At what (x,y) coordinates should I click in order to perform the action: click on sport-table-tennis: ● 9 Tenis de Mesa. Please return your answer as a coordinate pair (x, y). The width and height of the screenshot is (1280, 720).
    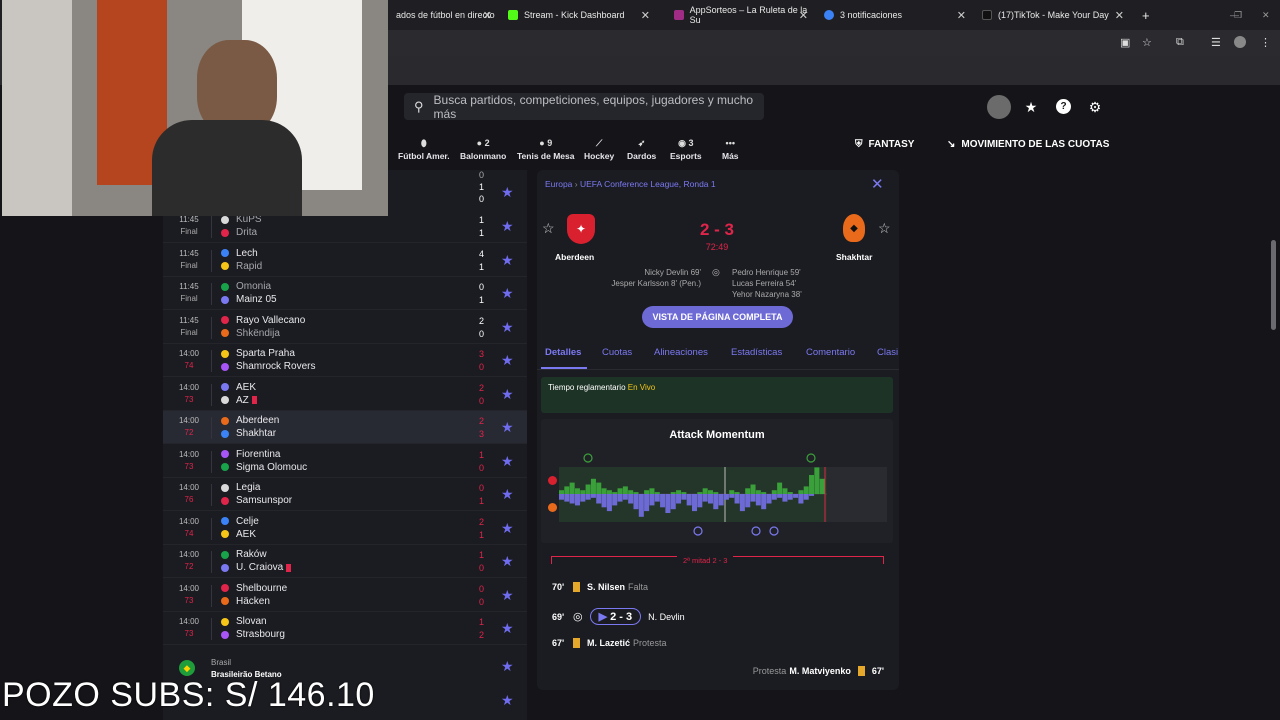
    Looking at the image, I should click on (545, 150).